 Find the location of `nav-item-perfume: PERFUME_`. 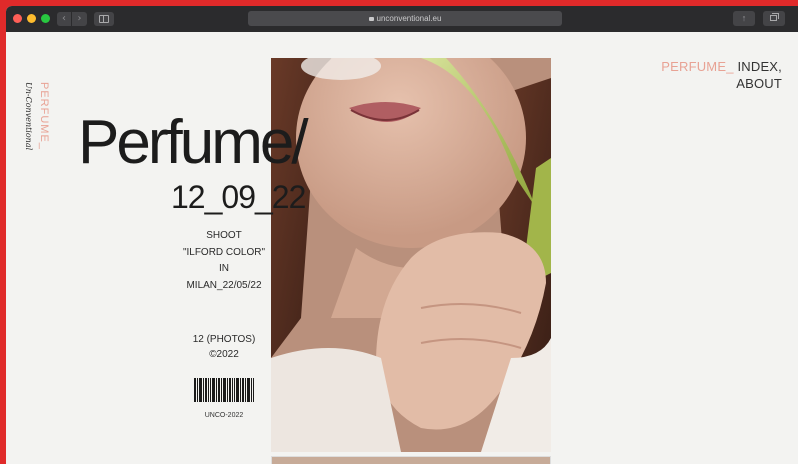

nav-item-perfume: PERFUME_ is located at coordinates (697, 66).